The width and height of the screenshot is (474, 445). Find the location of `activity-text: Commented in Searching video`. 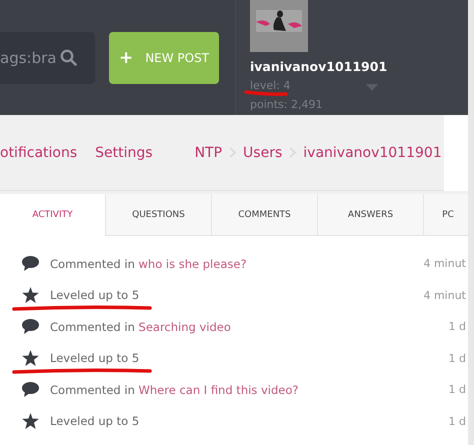

activity-text: Commented in Searching video is located at coordinates (140, 327).